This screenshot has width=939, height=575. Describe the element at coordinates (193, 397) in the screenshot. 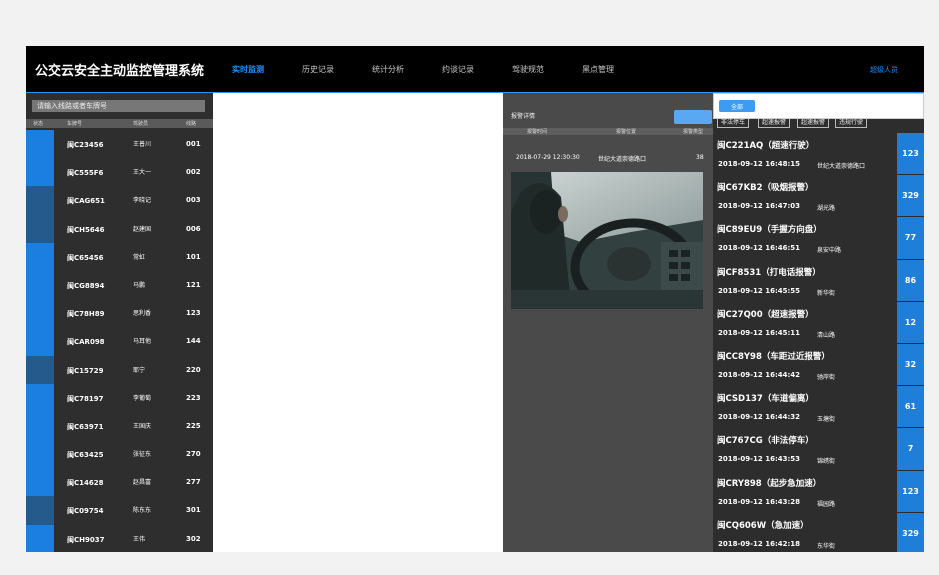

I see `vehicle-route: 223` at that location.